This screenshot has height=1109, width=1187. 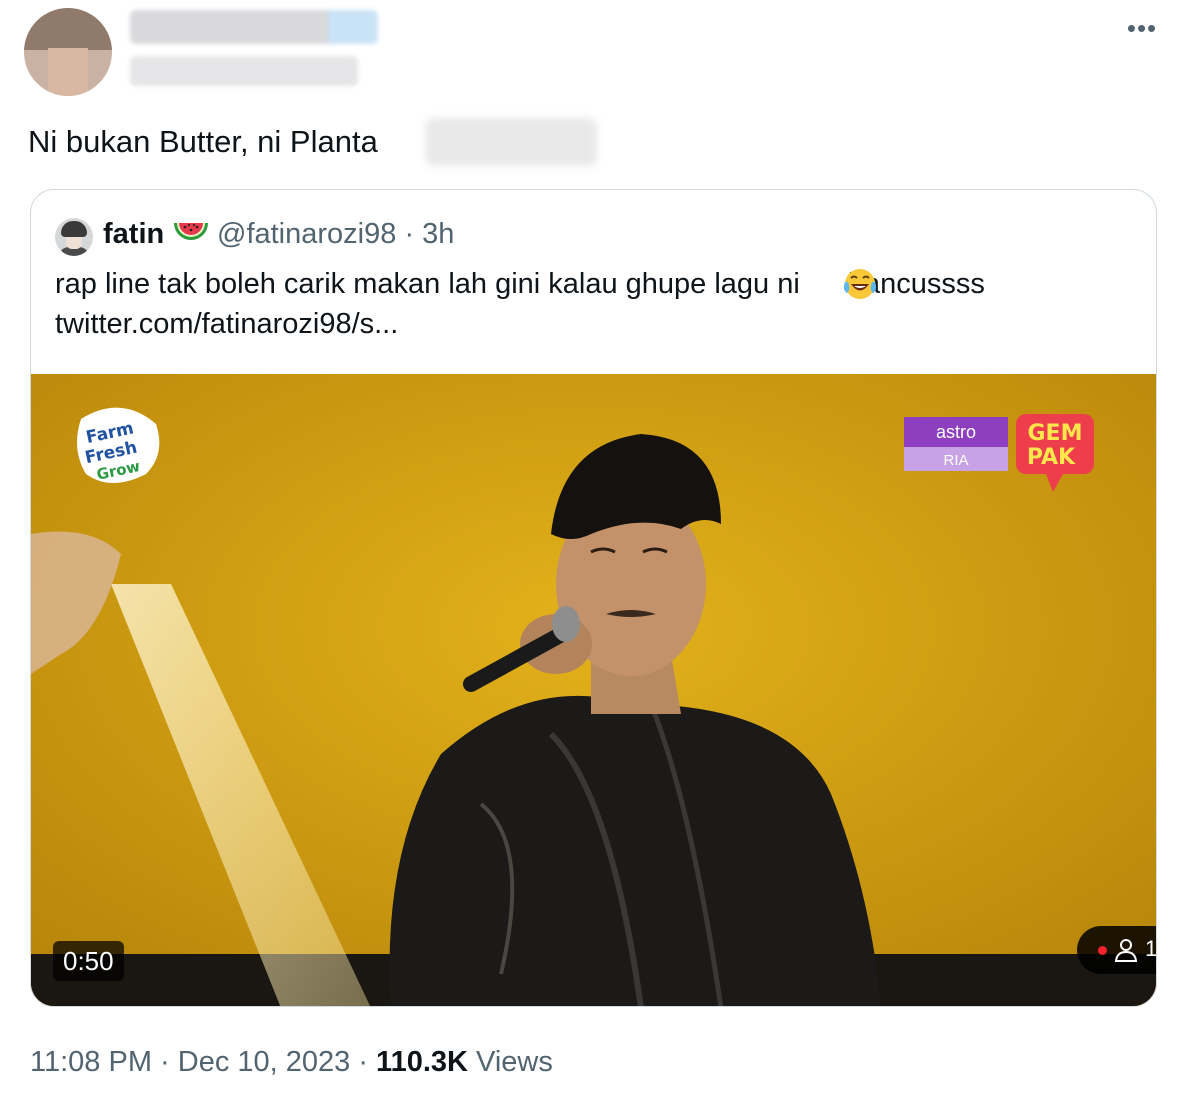 What do you see at coordinates (118, 445) in the screenshot?
I see `farm-fresh-logo: Farm Fresh Grow` at bounding box center [118, 445].